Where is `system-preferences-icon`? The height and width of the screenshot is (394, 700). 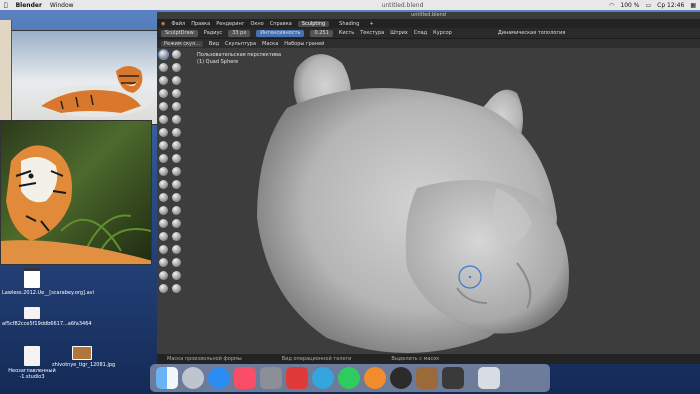
system-preferences-icon is located at coordinates (271, 378).